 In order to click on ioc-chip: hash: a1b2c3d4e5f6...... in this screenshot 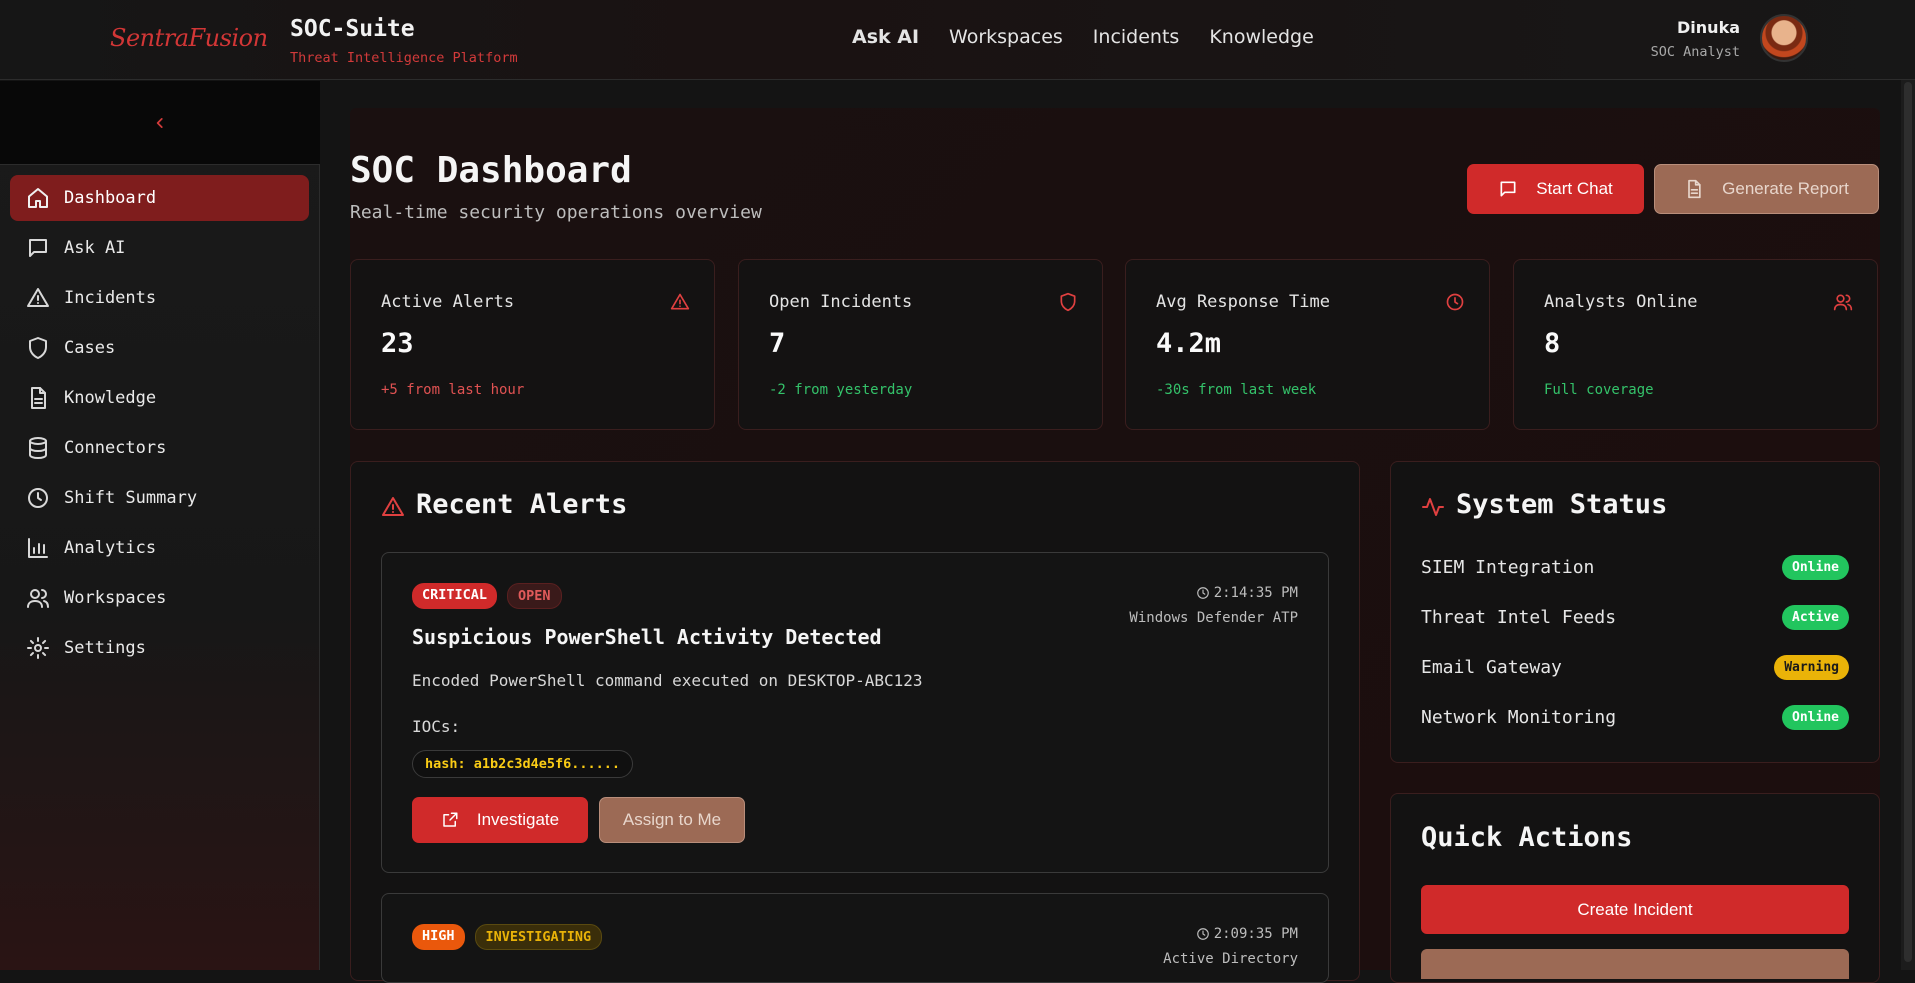, I will do `click(523, 764)`.